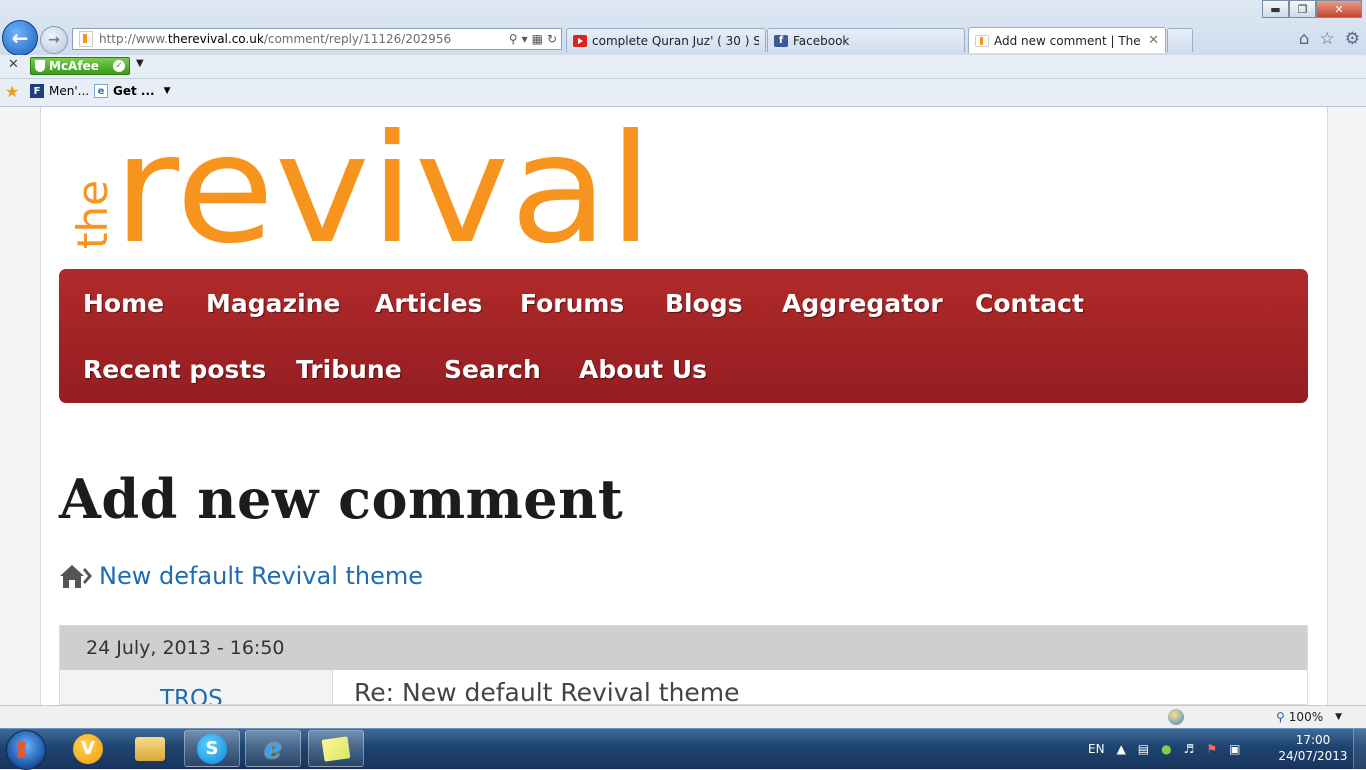  Describe the element at coordinates (26, 750) in the screenshot. I see `start-button` at that location.